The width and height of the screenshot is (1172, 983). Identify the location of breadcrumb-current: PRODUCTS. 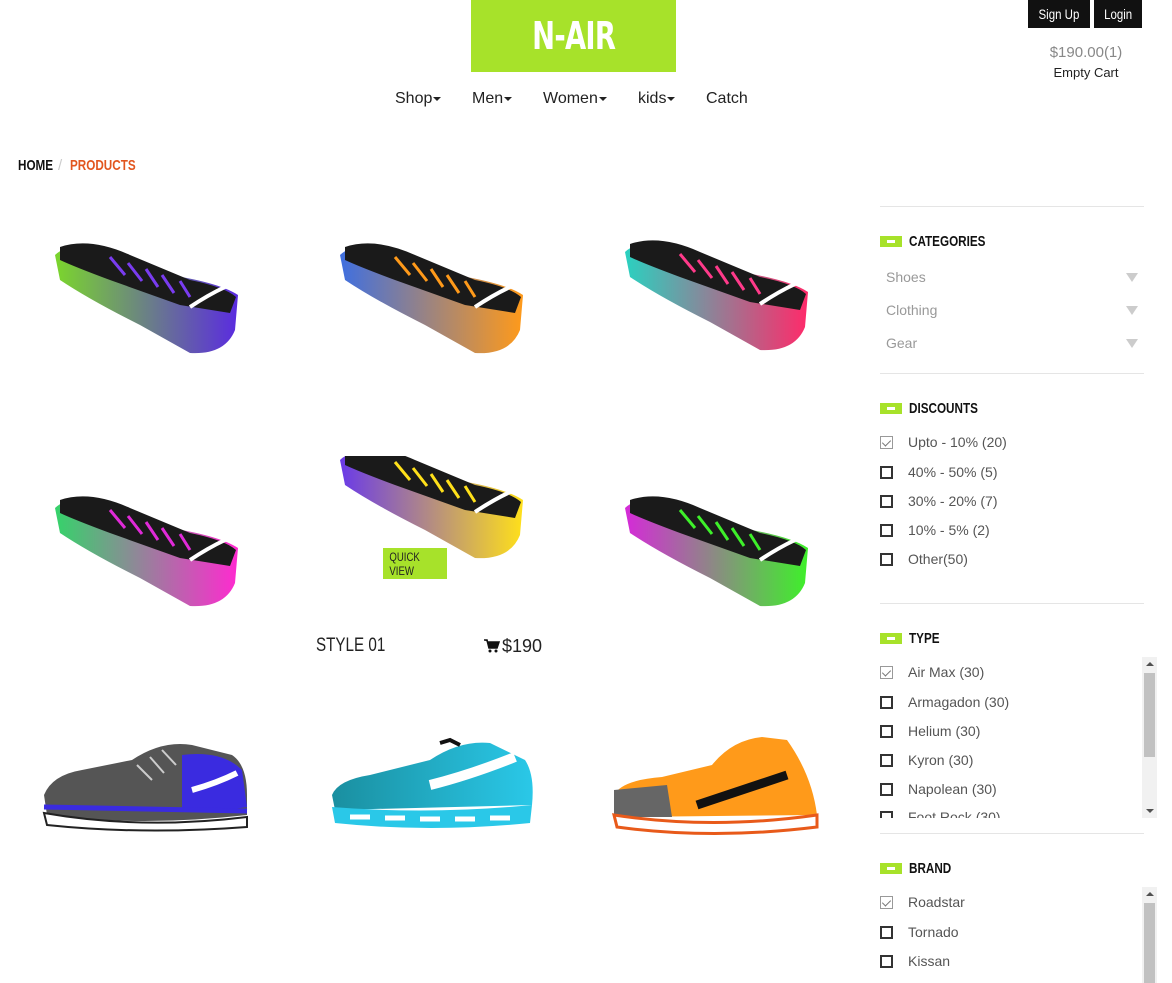
(103, 165).